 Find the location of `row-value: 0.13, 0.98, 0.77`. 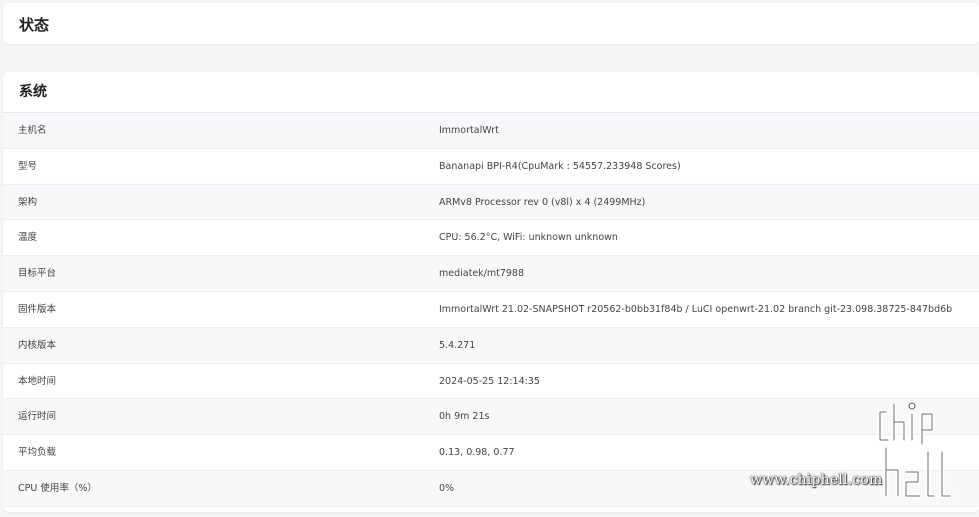

row-value: 0.13, 0.98, 0.77 is located at coordinates (477, 453).